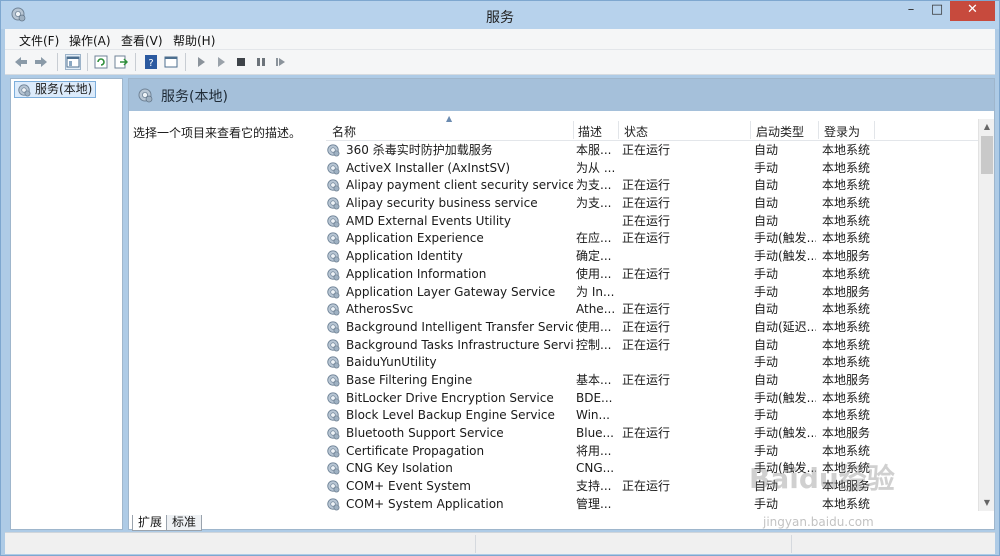 The image size is (1000, 556). What do you see at coordinates (987, 155) in the screenshot?
I see `scrollbar-thumb` at bounding box center [987, 155].